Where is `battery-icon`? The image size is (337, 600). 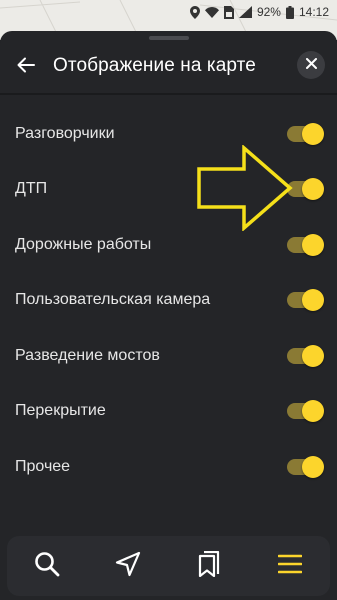
battery-icon is located at coordinates (289, 12).